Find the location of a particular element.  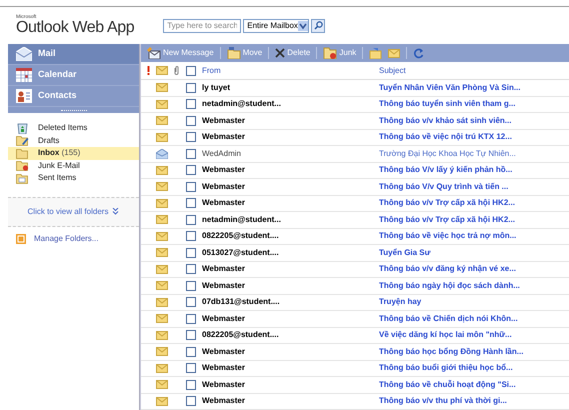

double-chevron-icon is located at coordinates (116, 211).